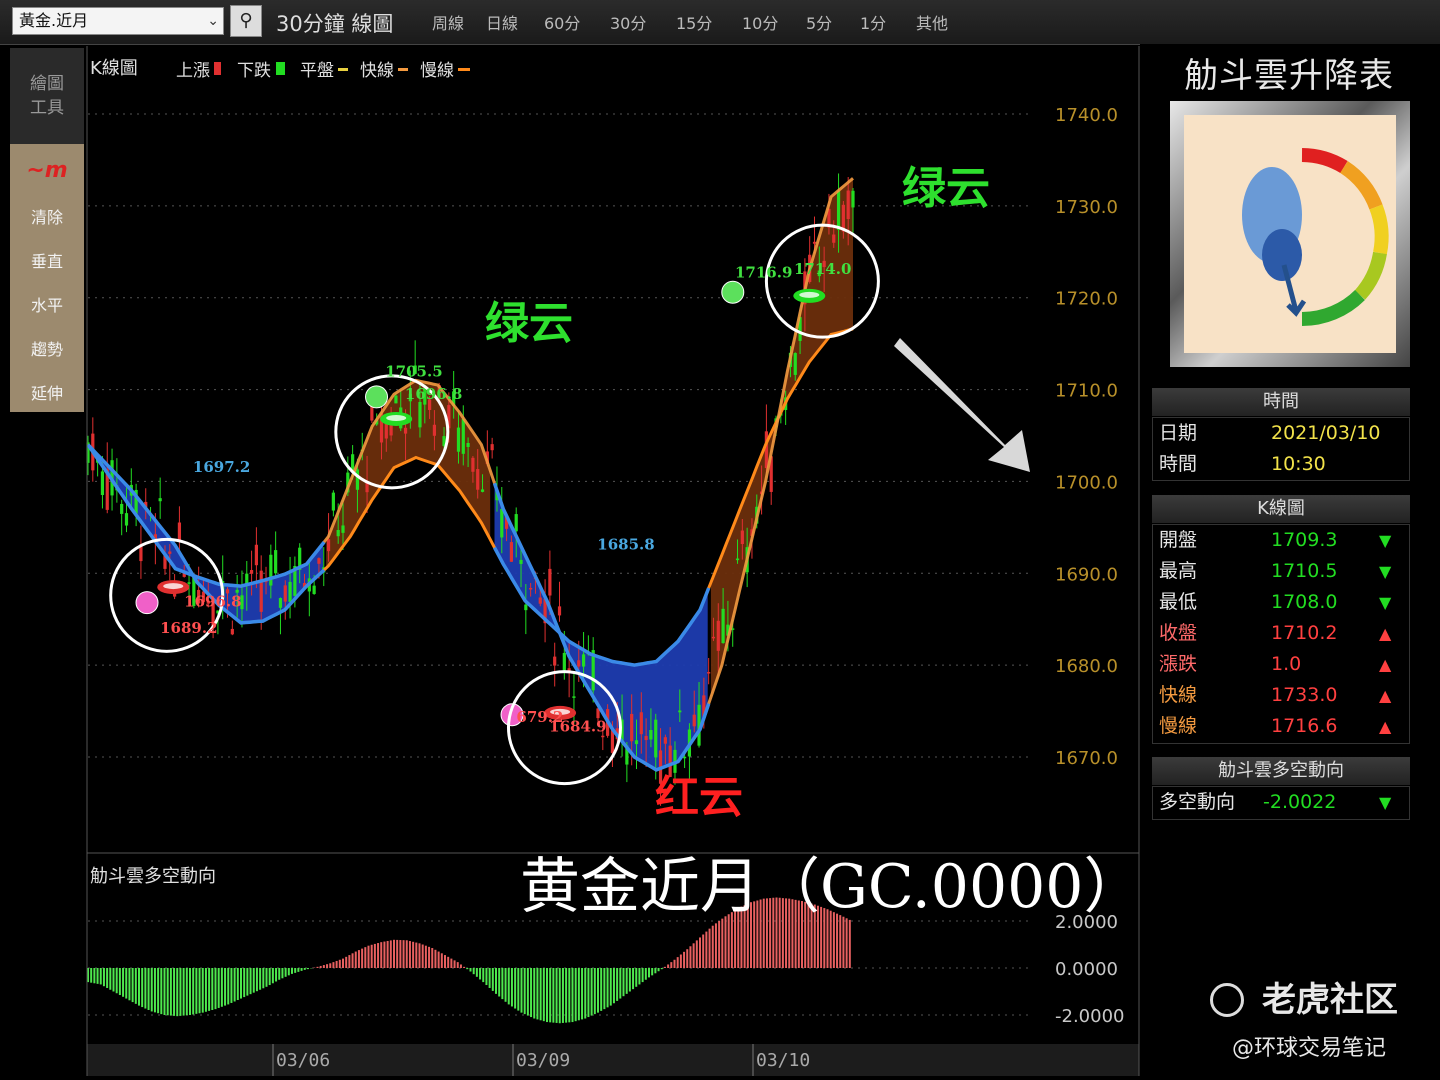  I want to click on cloud-mark-icon, so click(396, 418).